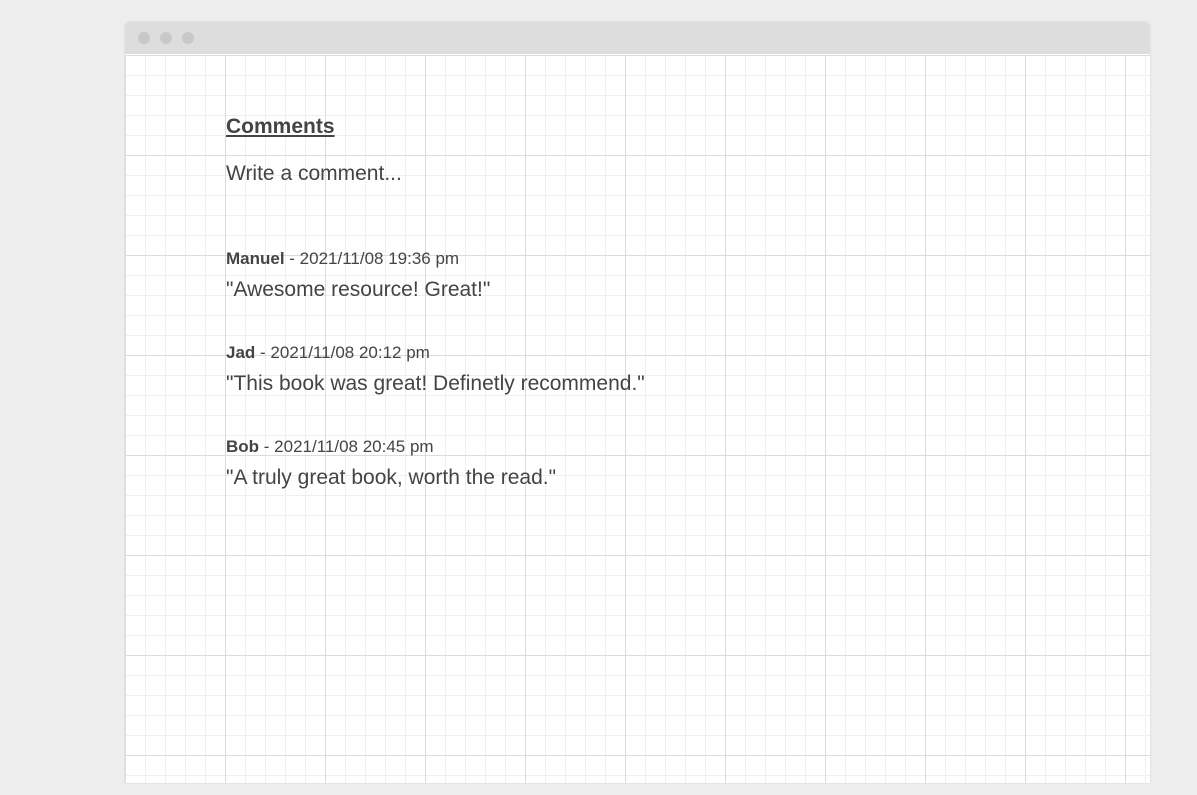  I want to click on comment-timestamp: 2021/11/08 20:12 pm, so click(350, 352).